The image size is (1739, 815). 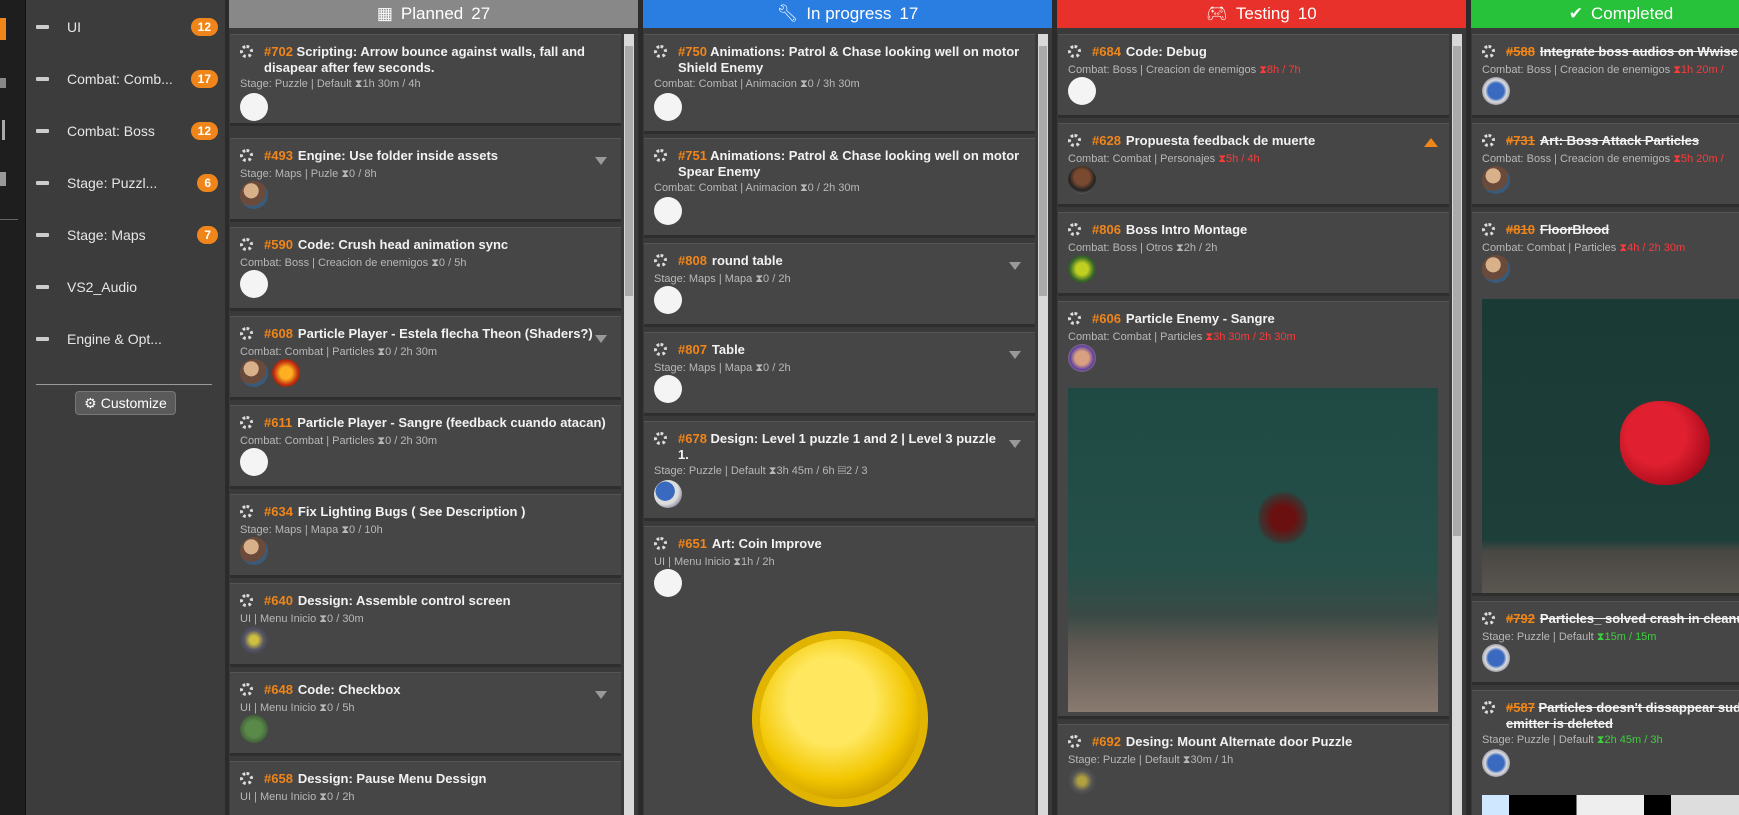 I want to click on lock-icon, so click(x=3, y=83).